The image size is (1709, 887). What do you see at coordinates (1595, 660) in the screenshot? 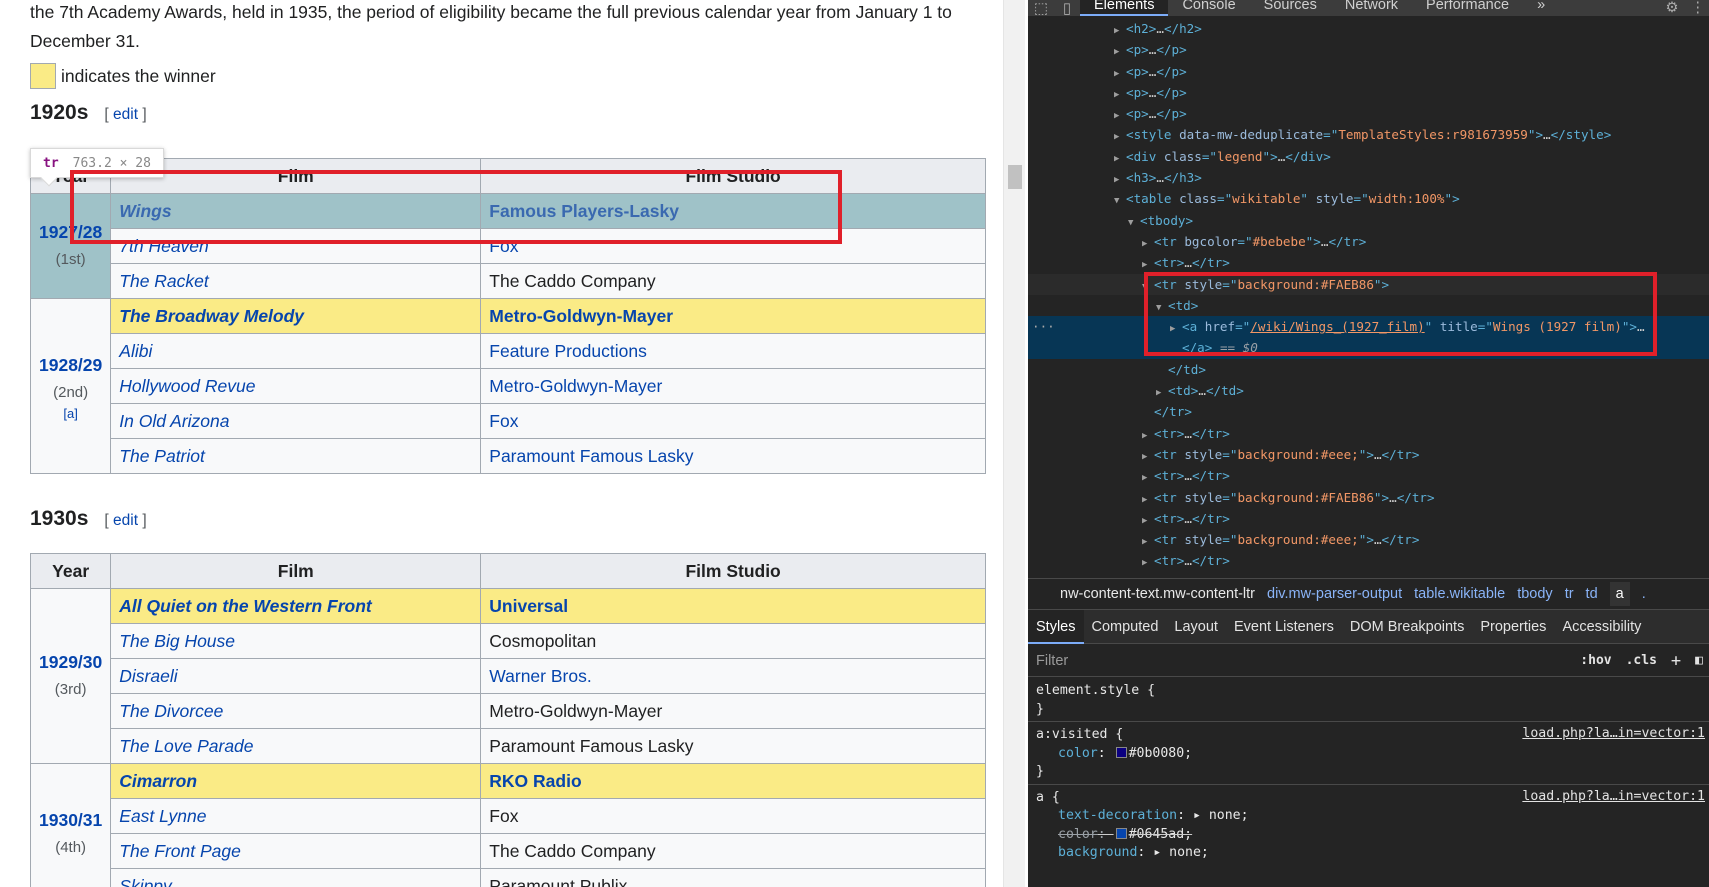
I see `hover-state-button: :hov` at bounding box center [1595, 660].